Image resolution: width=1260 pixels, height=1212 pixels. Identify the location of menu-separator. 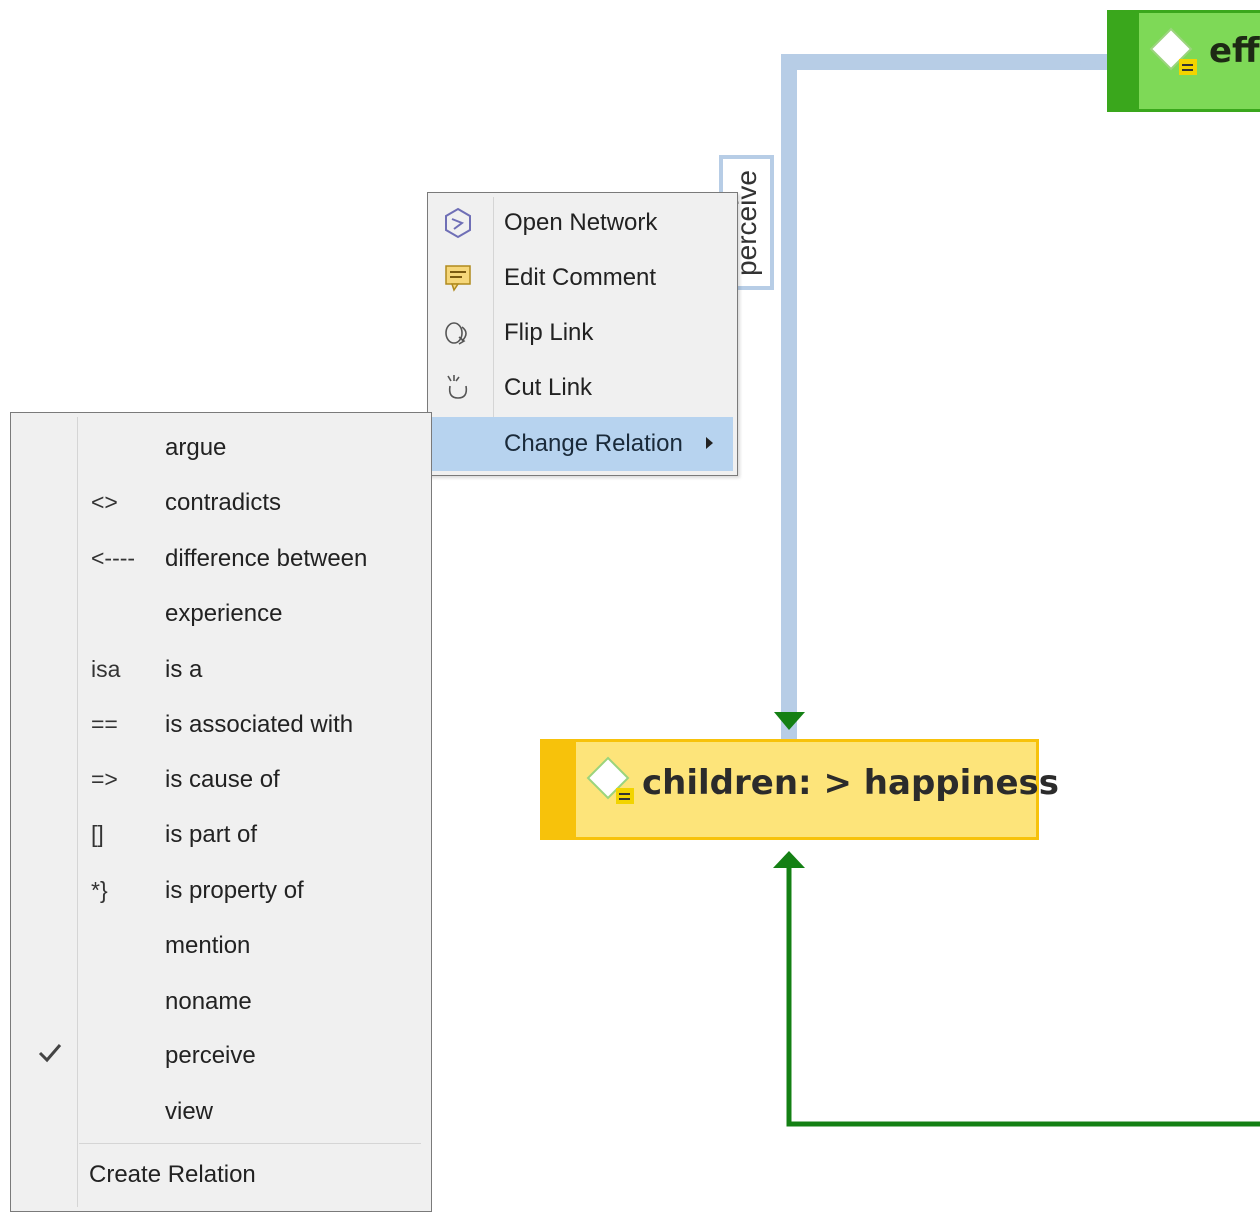
(250, 1143).